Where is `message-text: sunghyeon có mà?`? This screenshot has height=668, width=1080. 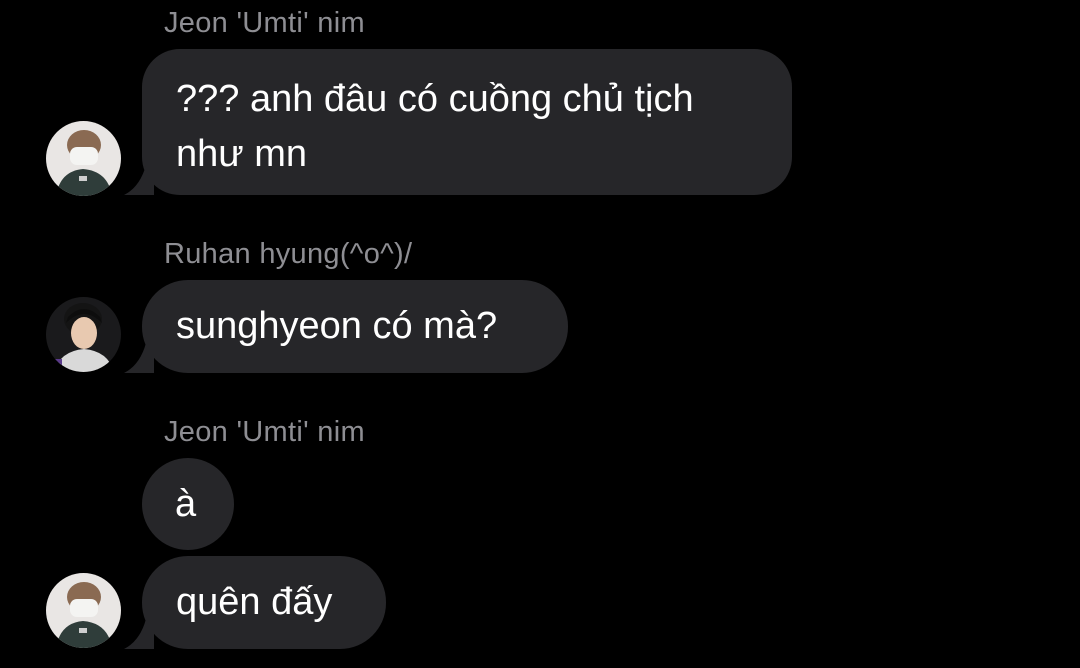
message-text: sunghyeon có mà? is located at coordinates (337, 326).